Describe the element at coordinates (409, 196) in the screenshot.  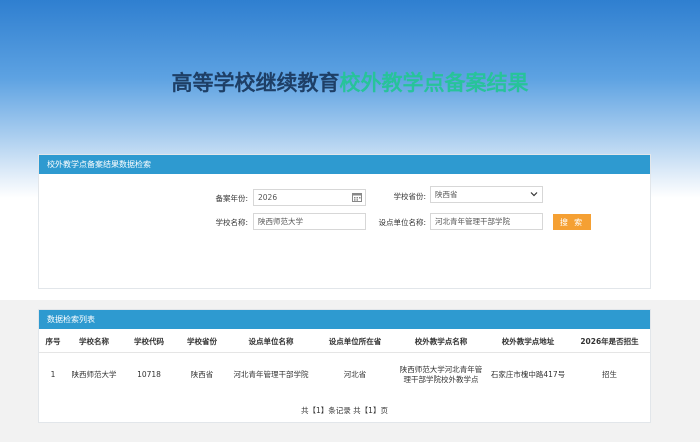
I see `province-label: 学校省份:` at that location.